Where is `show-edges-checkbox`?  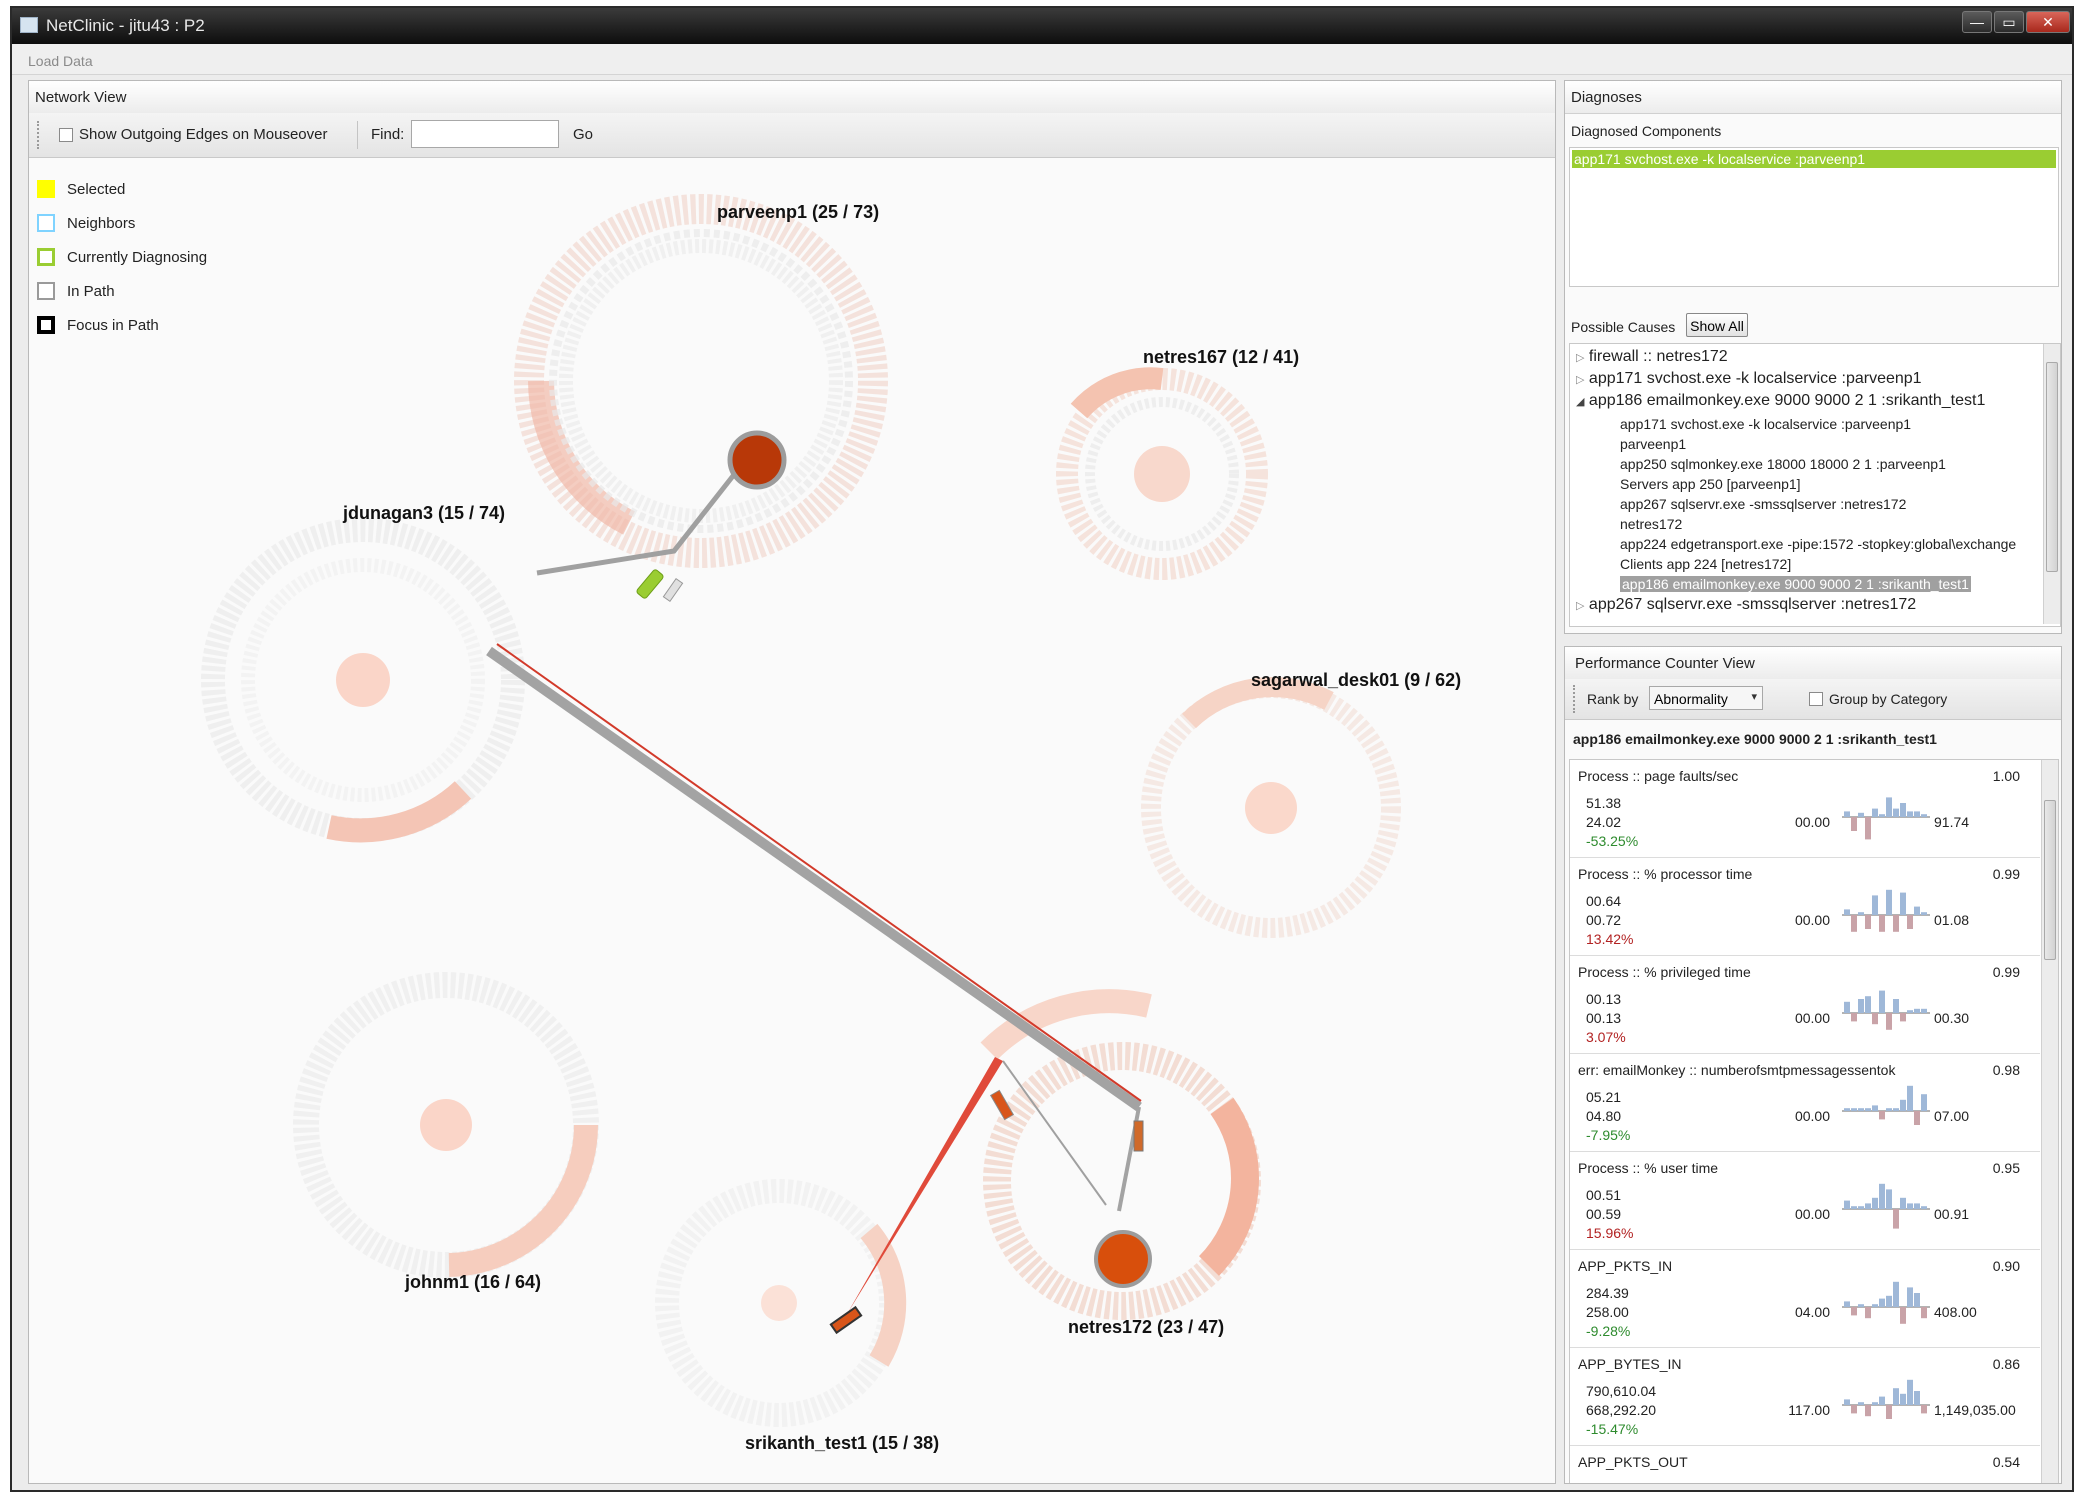
show-edges-checkbox is located at coordinates (66, 135).